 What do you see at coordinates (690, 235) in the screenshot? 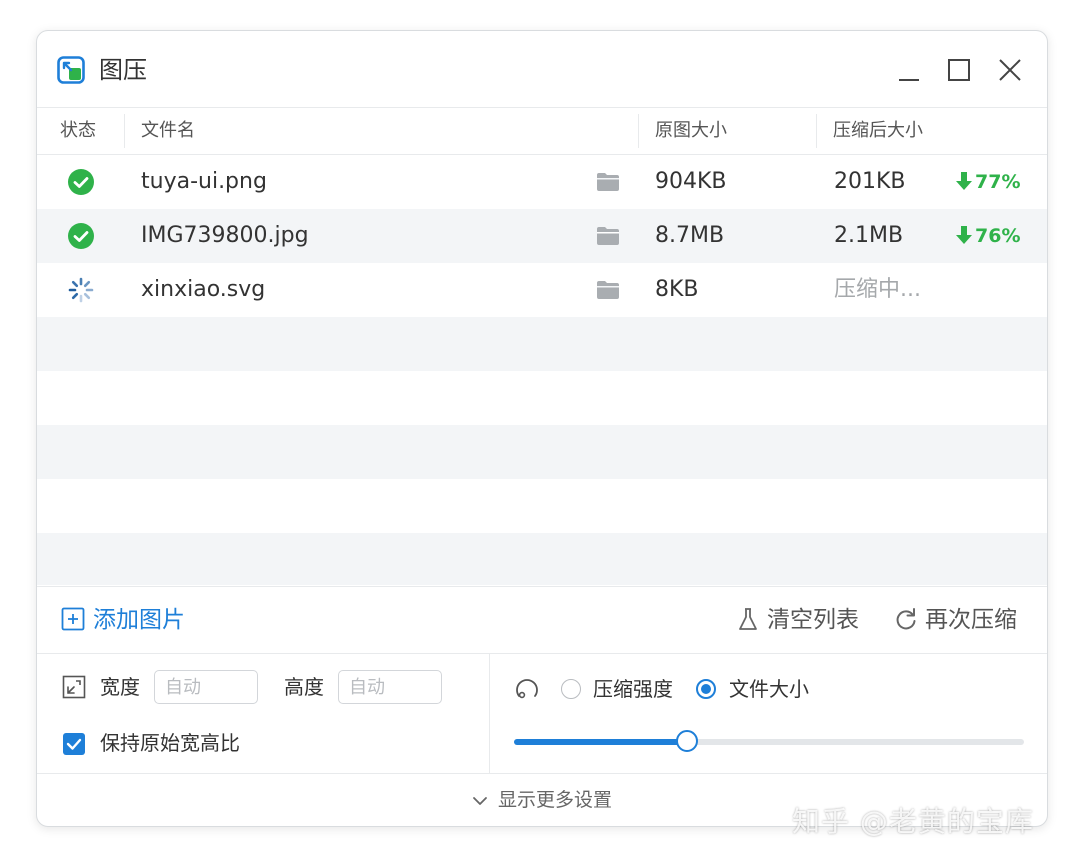
I see `original-size: 8.7MB` at bounding box center [690, 235].